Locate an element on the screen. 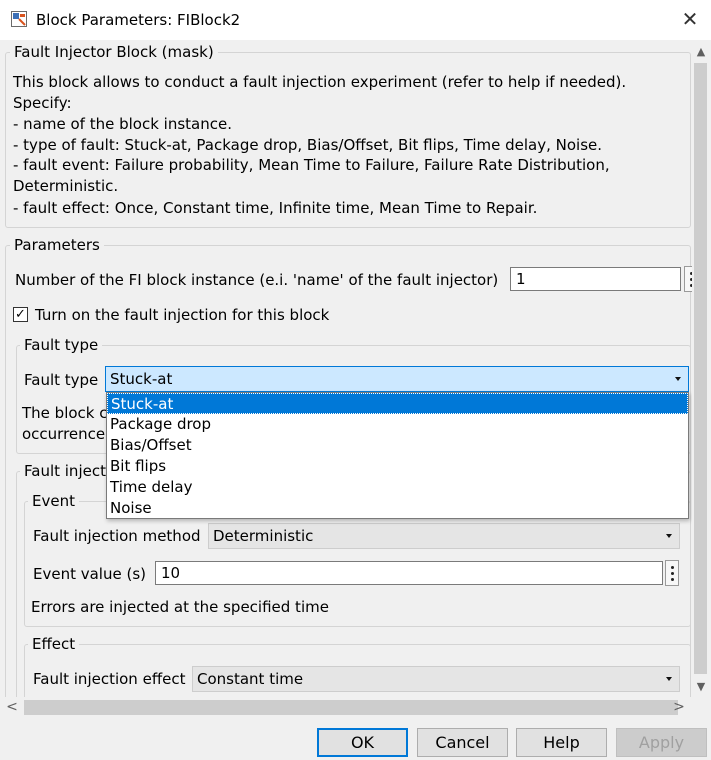 Image resolution: width=711 pixels, height=760 pixels. effect-group-title: Effect is located at coordinates (54, 644).